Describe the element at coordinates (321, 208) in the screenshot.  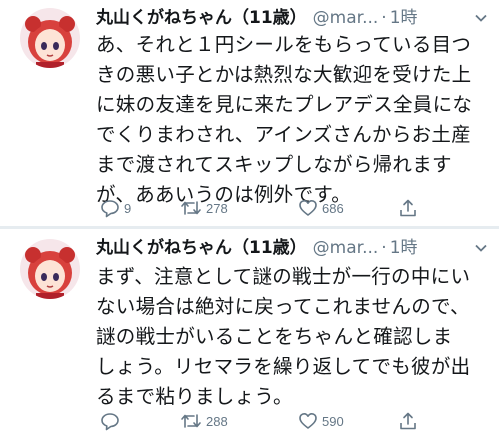
I see `like-button: 686` at that location.